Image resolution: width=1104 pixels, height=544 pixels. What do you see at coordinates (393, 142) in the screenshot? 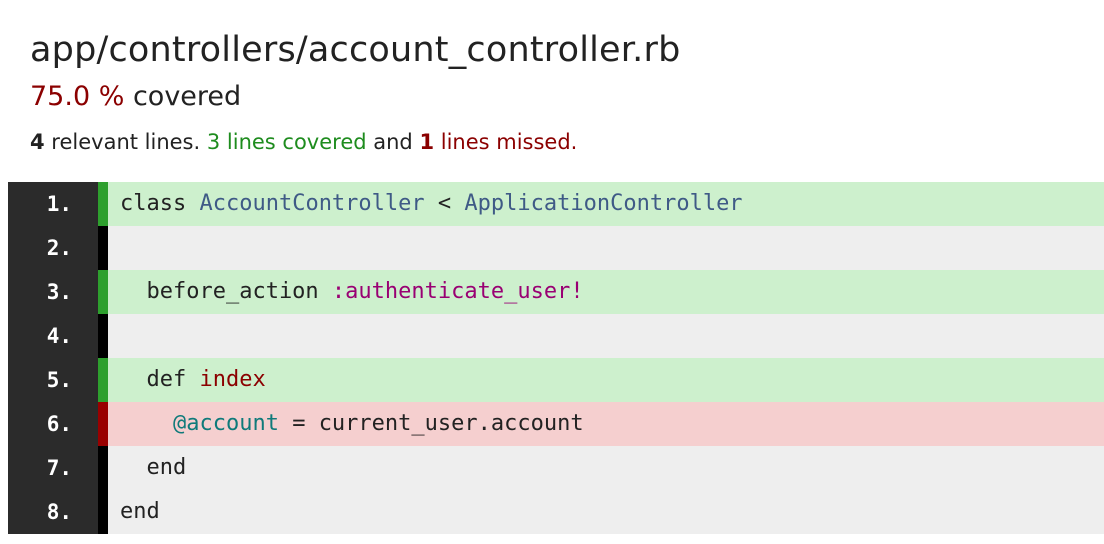
I see `and-text: and` at bounding box center [393, 142].